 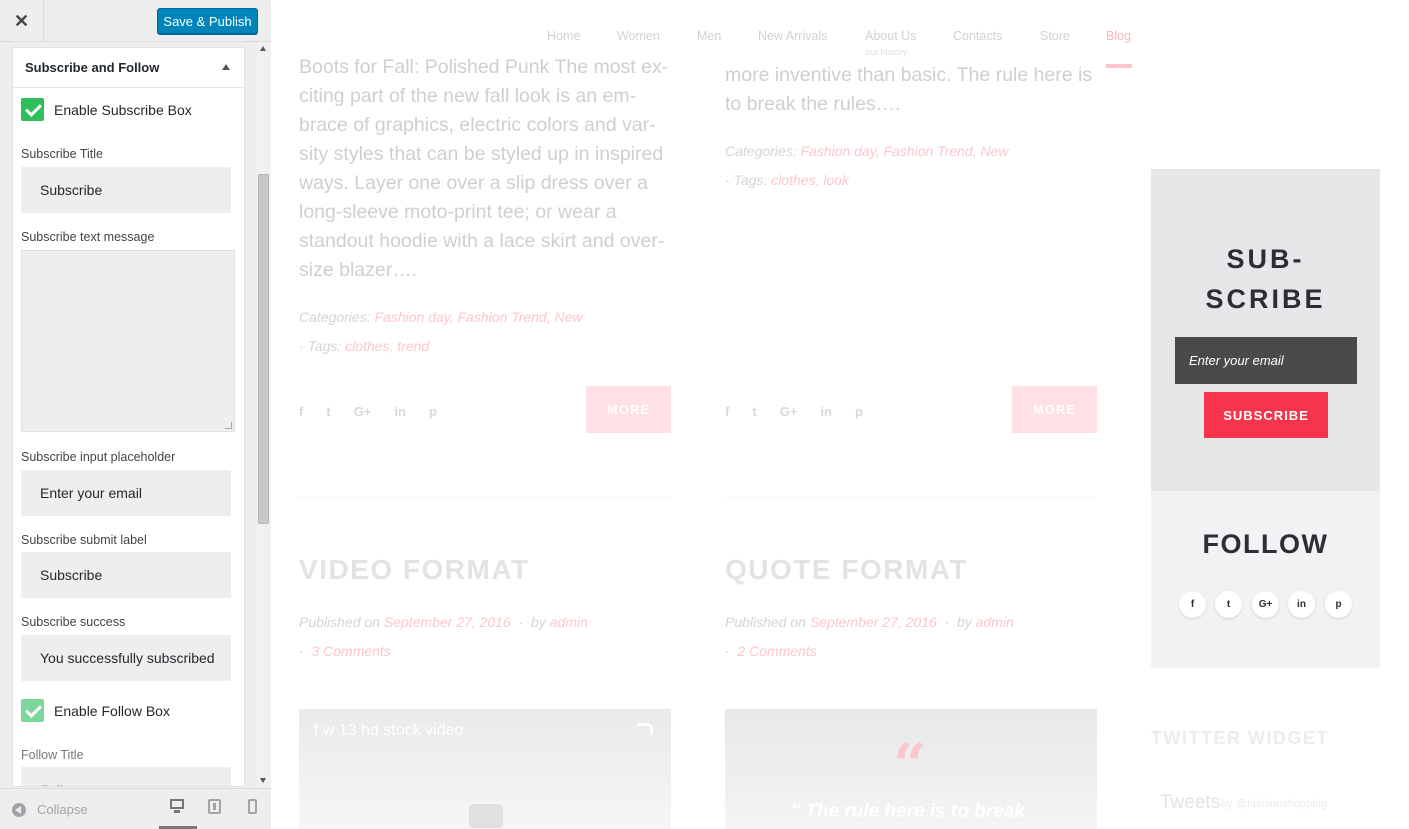 What do you see at coordinates (88, 237) in the screenshot?
I see `subscribe-text-label: Subscribe text message` at bounding box center [88, 237].